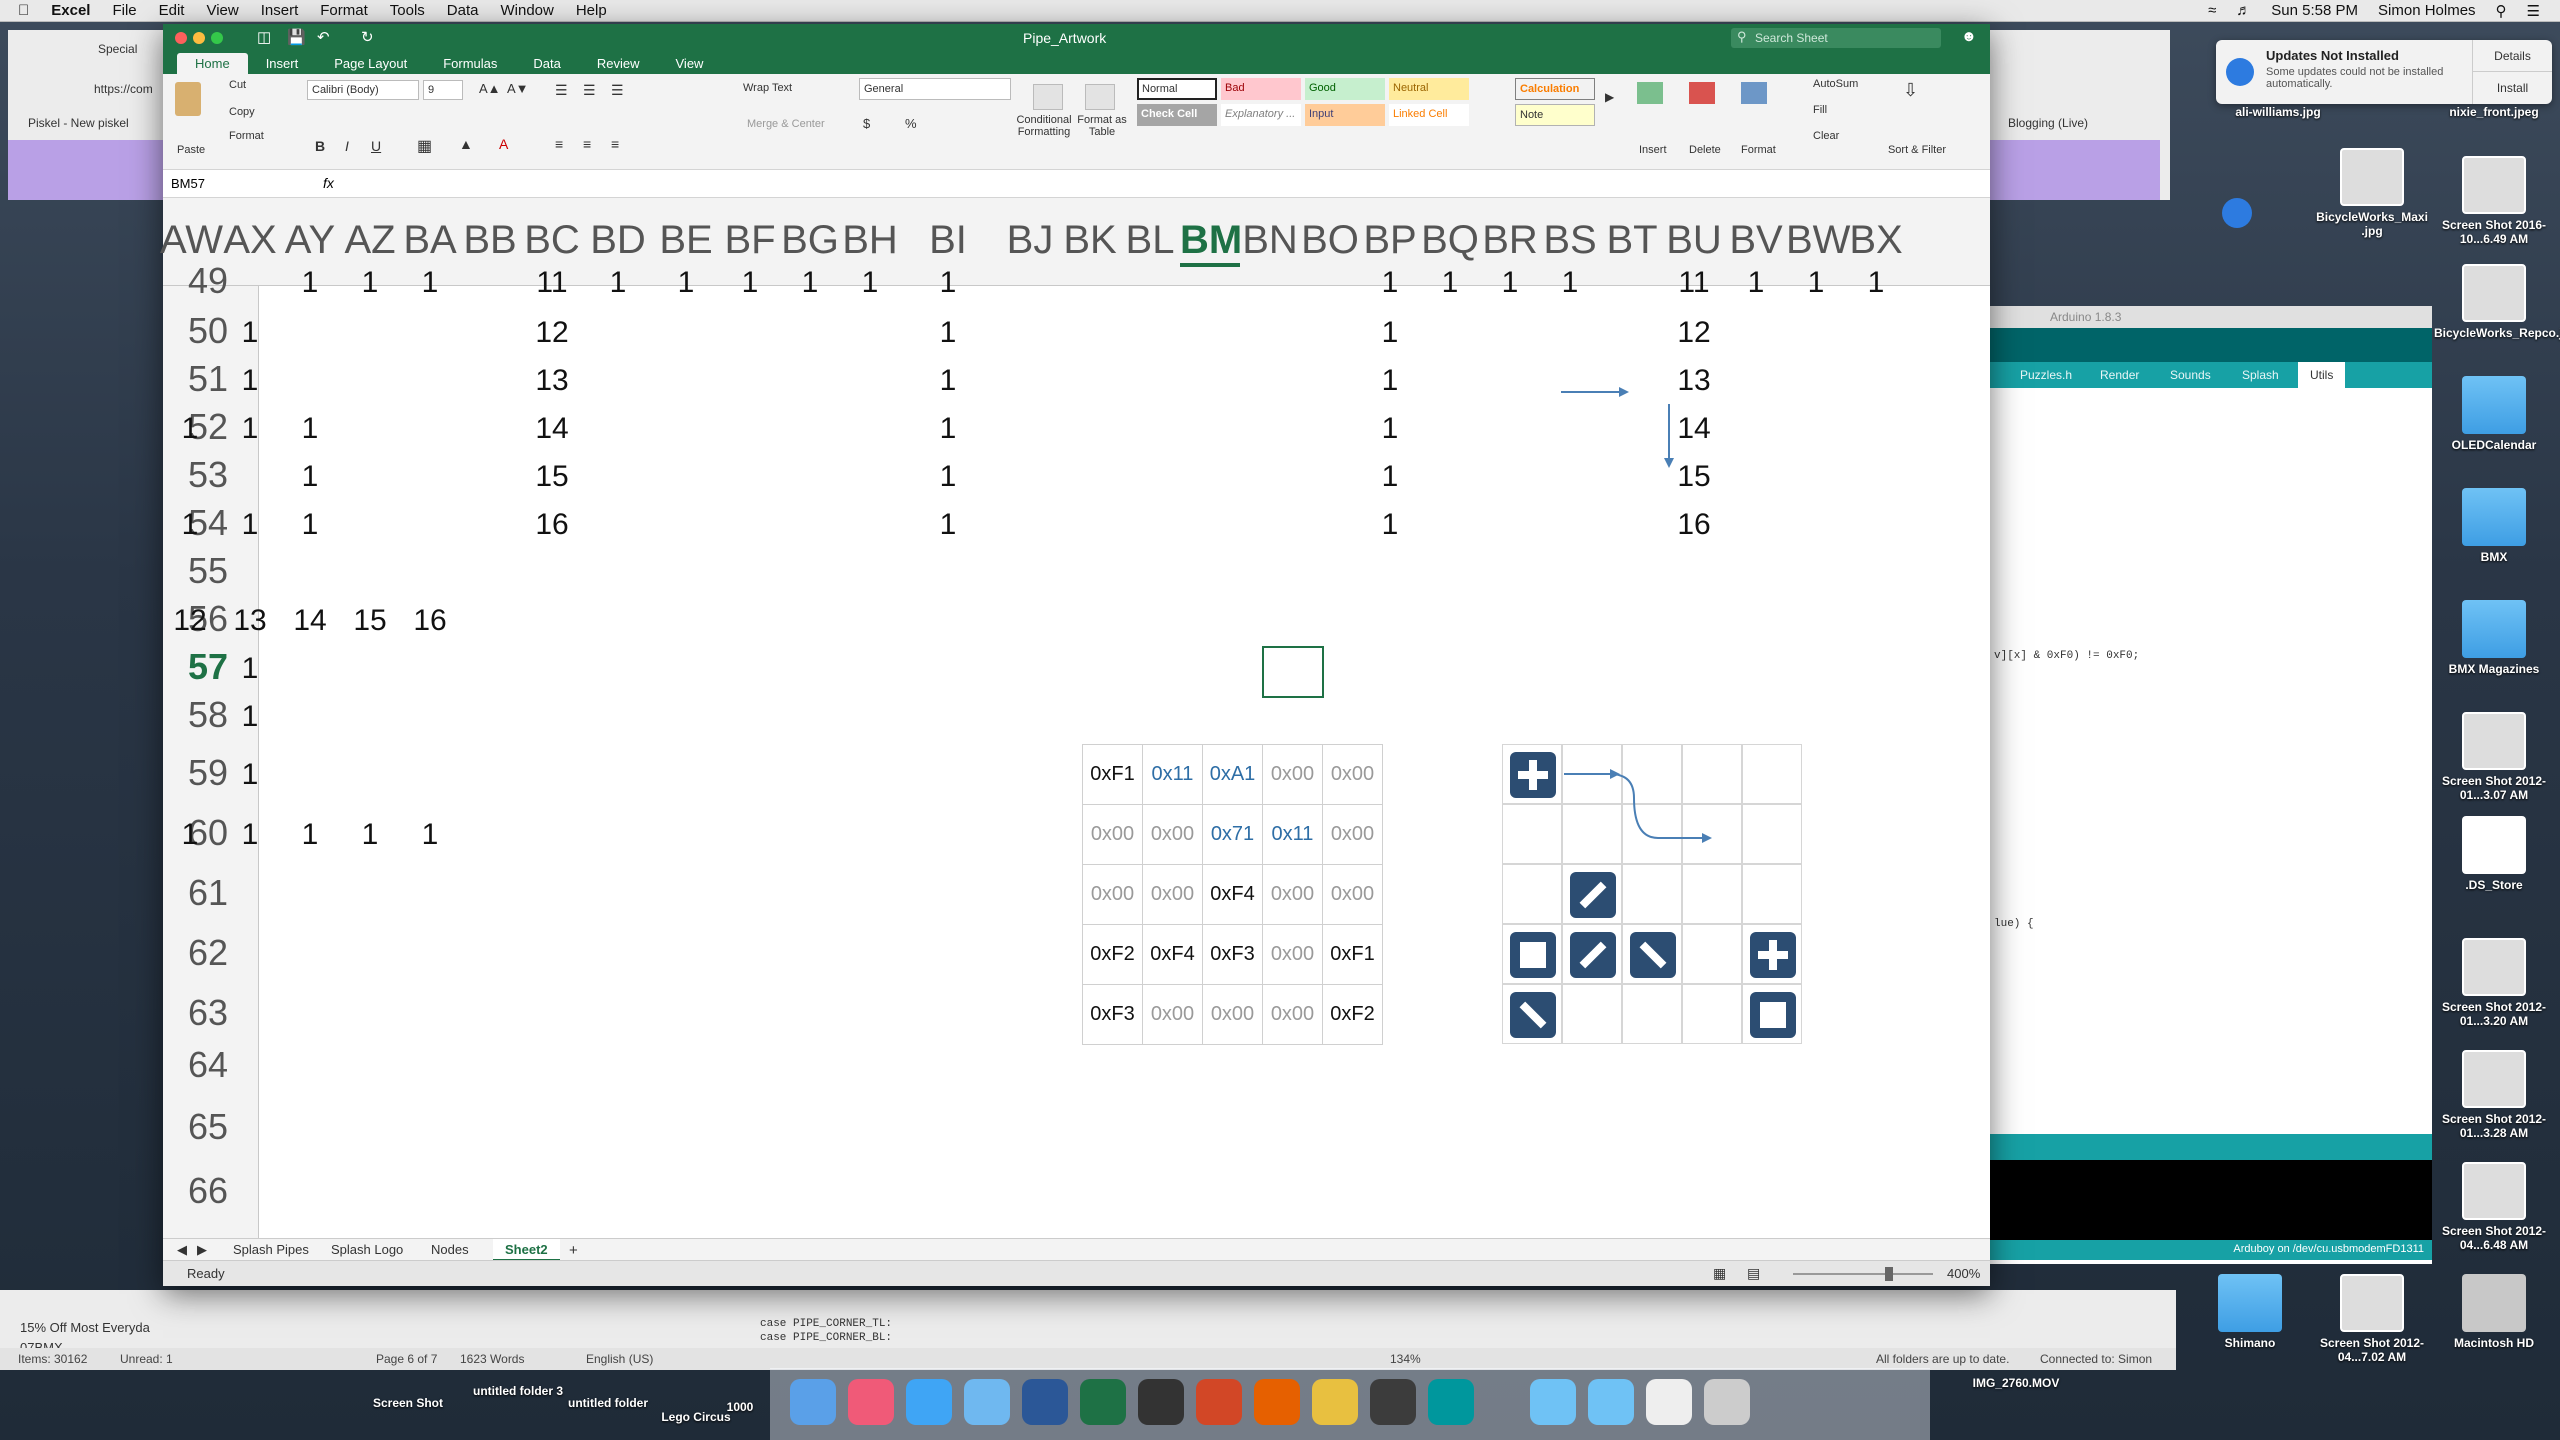  What do you see at coordinates (347, 146) in the screenshot?
I see `italic-icon: I` at bounding box center [347, 146].